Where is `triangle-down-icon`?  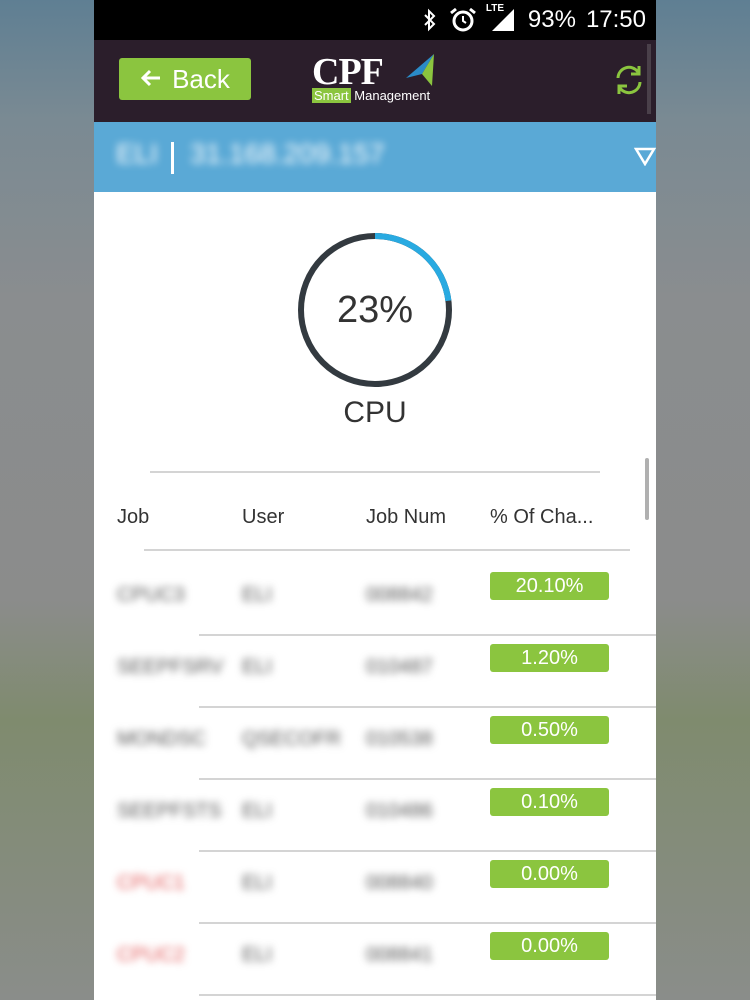
triangle-down-icon is located at coordinates (644, 158).